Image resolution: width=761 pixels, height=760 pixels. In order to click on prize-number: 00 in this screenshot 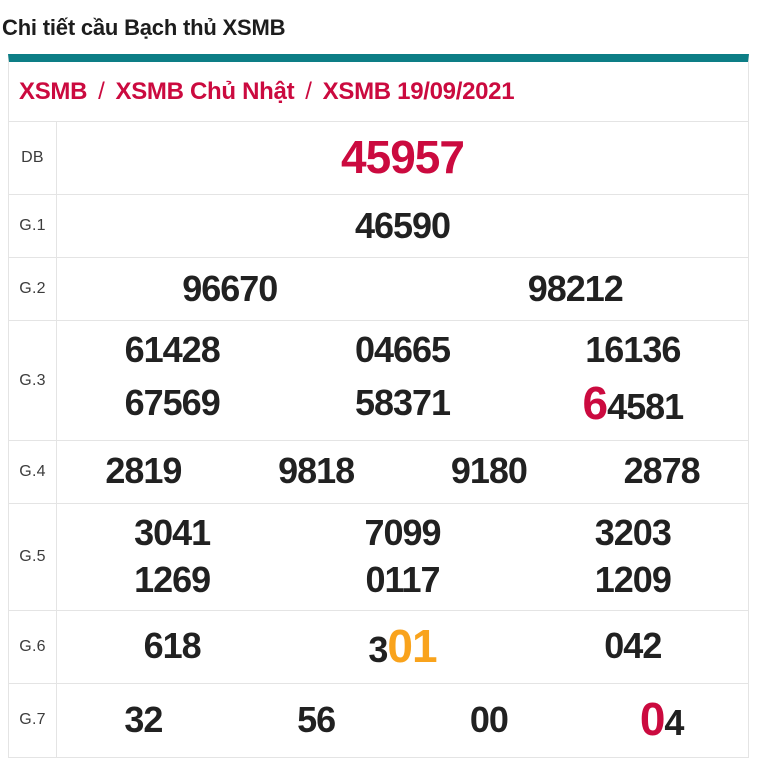, I will do `click(489, 720)`.